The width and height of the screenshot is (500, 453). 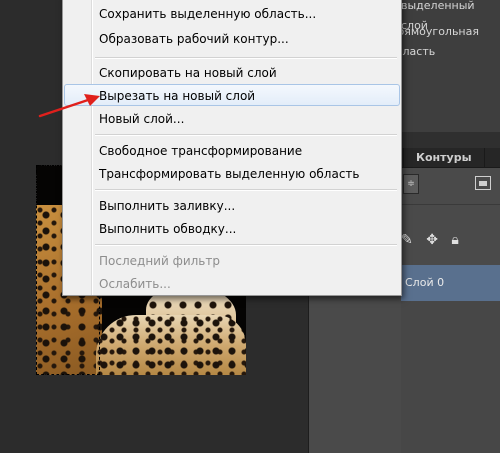 I want to click on menu-item-free-transform: Свободное трансформирование, so click(x=232, y=151).